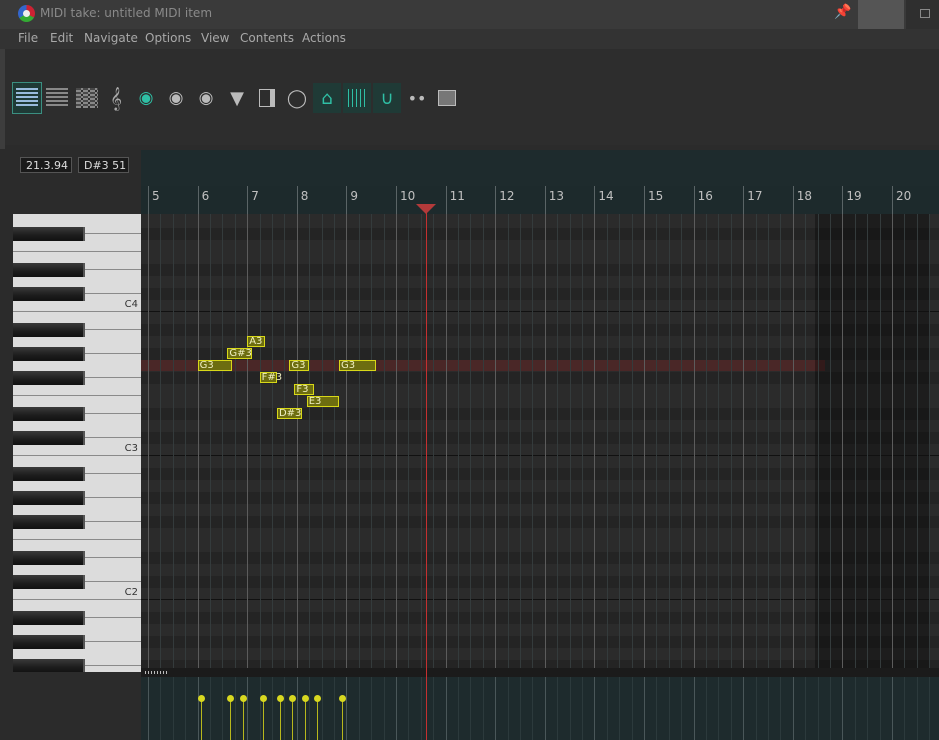 This screenshot has height=740, width=939. What do you see at coordinates (881, 14) in the screenshot?
I see `maximize-button` at bounding box center [881, 14].